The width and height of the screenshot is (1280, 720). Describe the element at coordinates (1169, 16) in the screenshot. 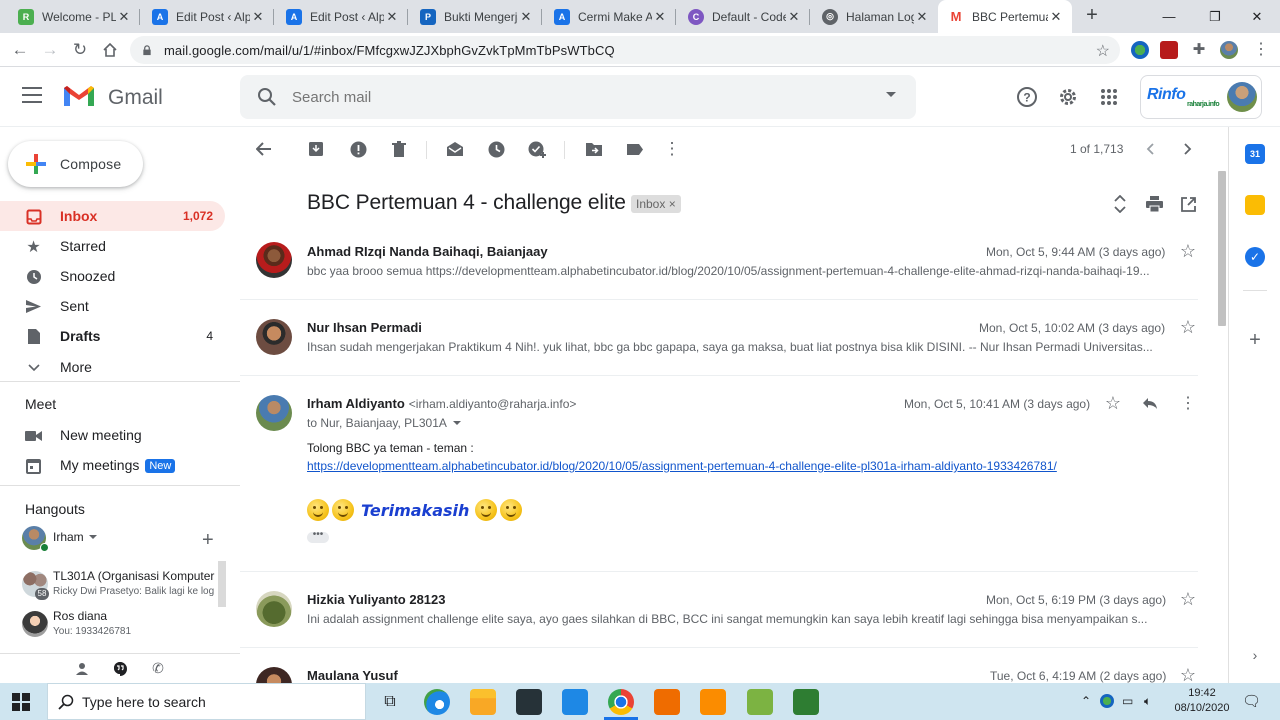

I see `minimize-button: —` at that location.